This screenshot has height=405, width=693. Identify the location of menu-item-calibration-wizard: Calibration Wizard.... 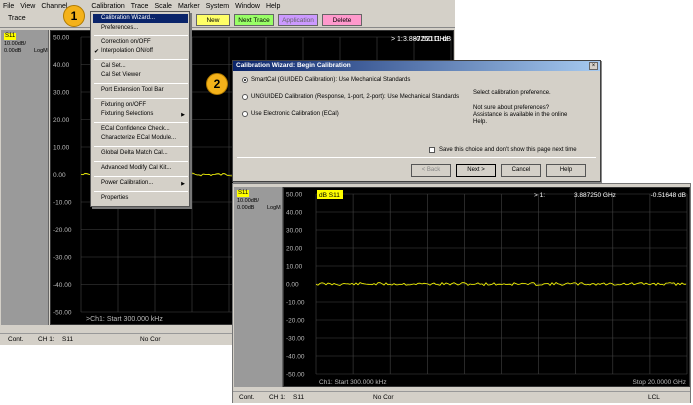
(140, 18).